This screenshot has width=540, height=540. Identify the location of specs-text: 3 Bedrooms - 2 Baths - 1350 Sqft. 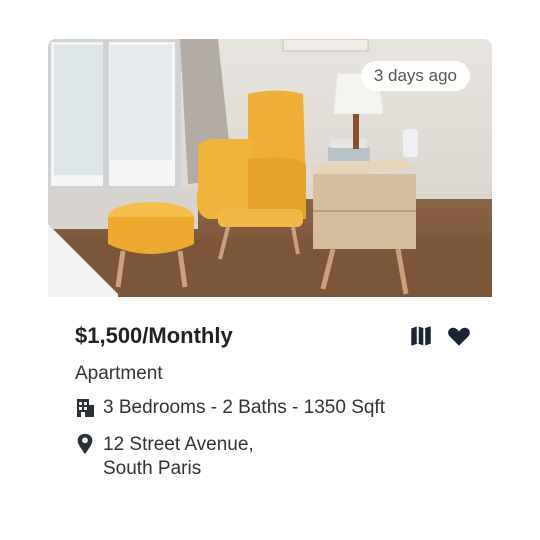
(244, 407).